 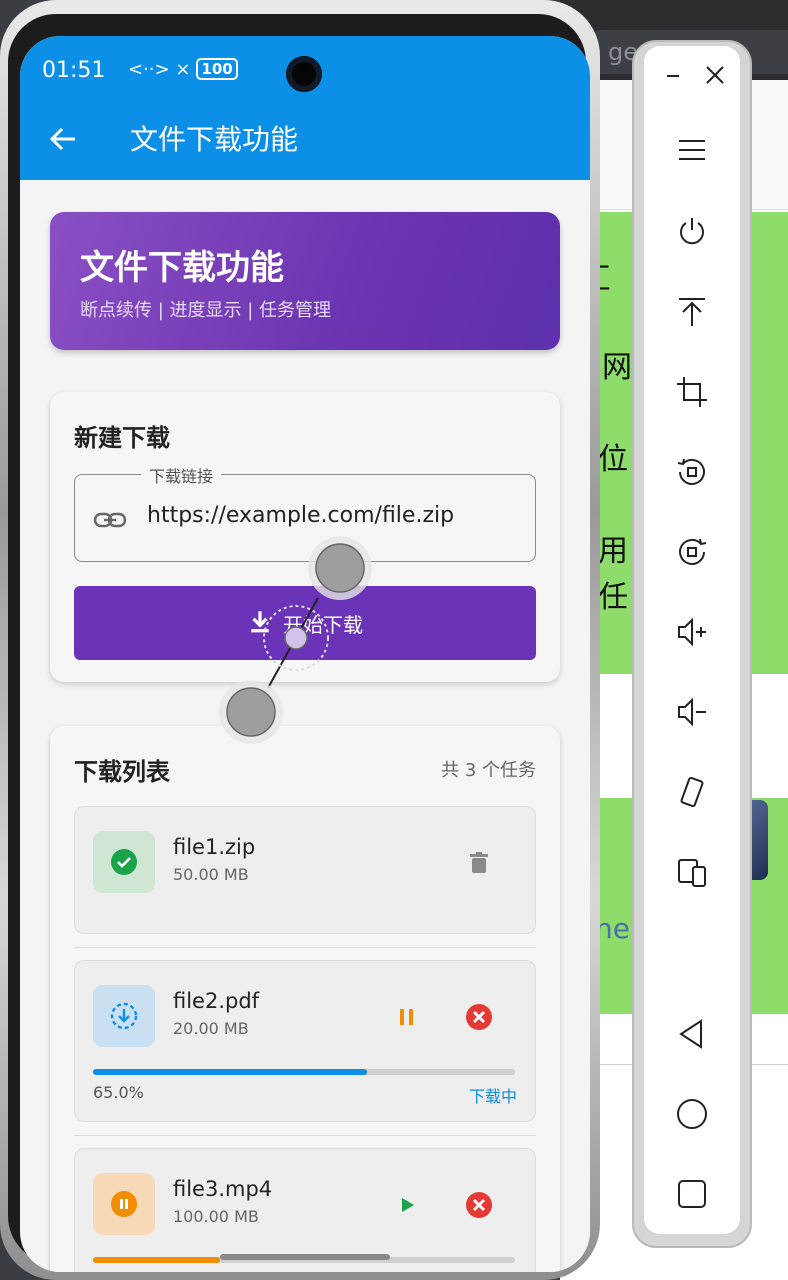 I want to click on camera-cutout, so click(x=304, y=74).